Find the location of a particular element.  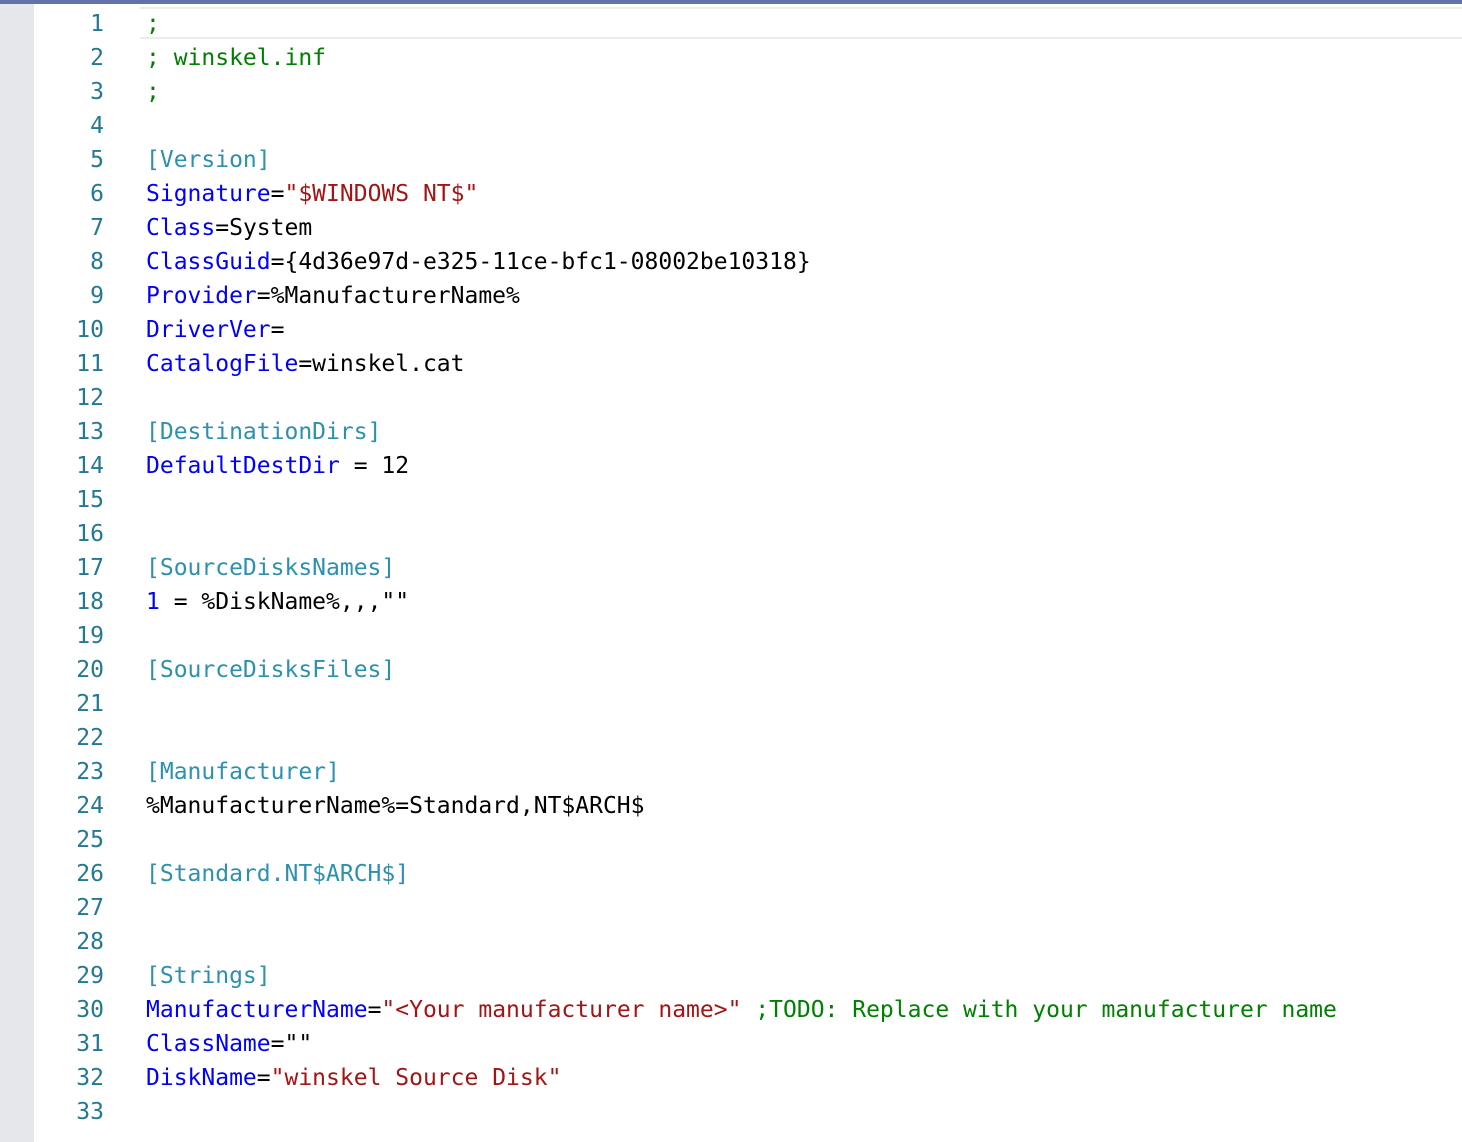

token-key: Signature is located at coordinates (208, 194).